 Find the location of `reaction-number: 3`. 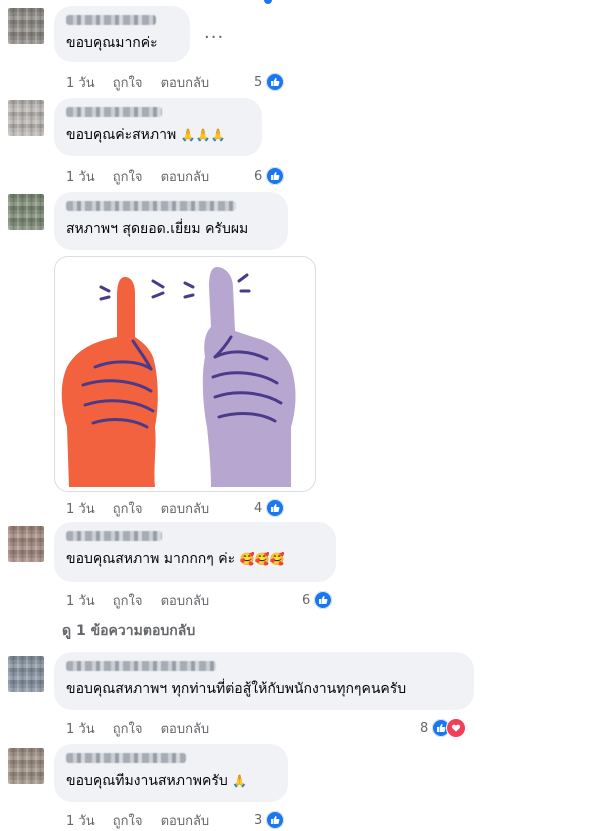

reaction-number: 3 is located at coordinates (258, 820).